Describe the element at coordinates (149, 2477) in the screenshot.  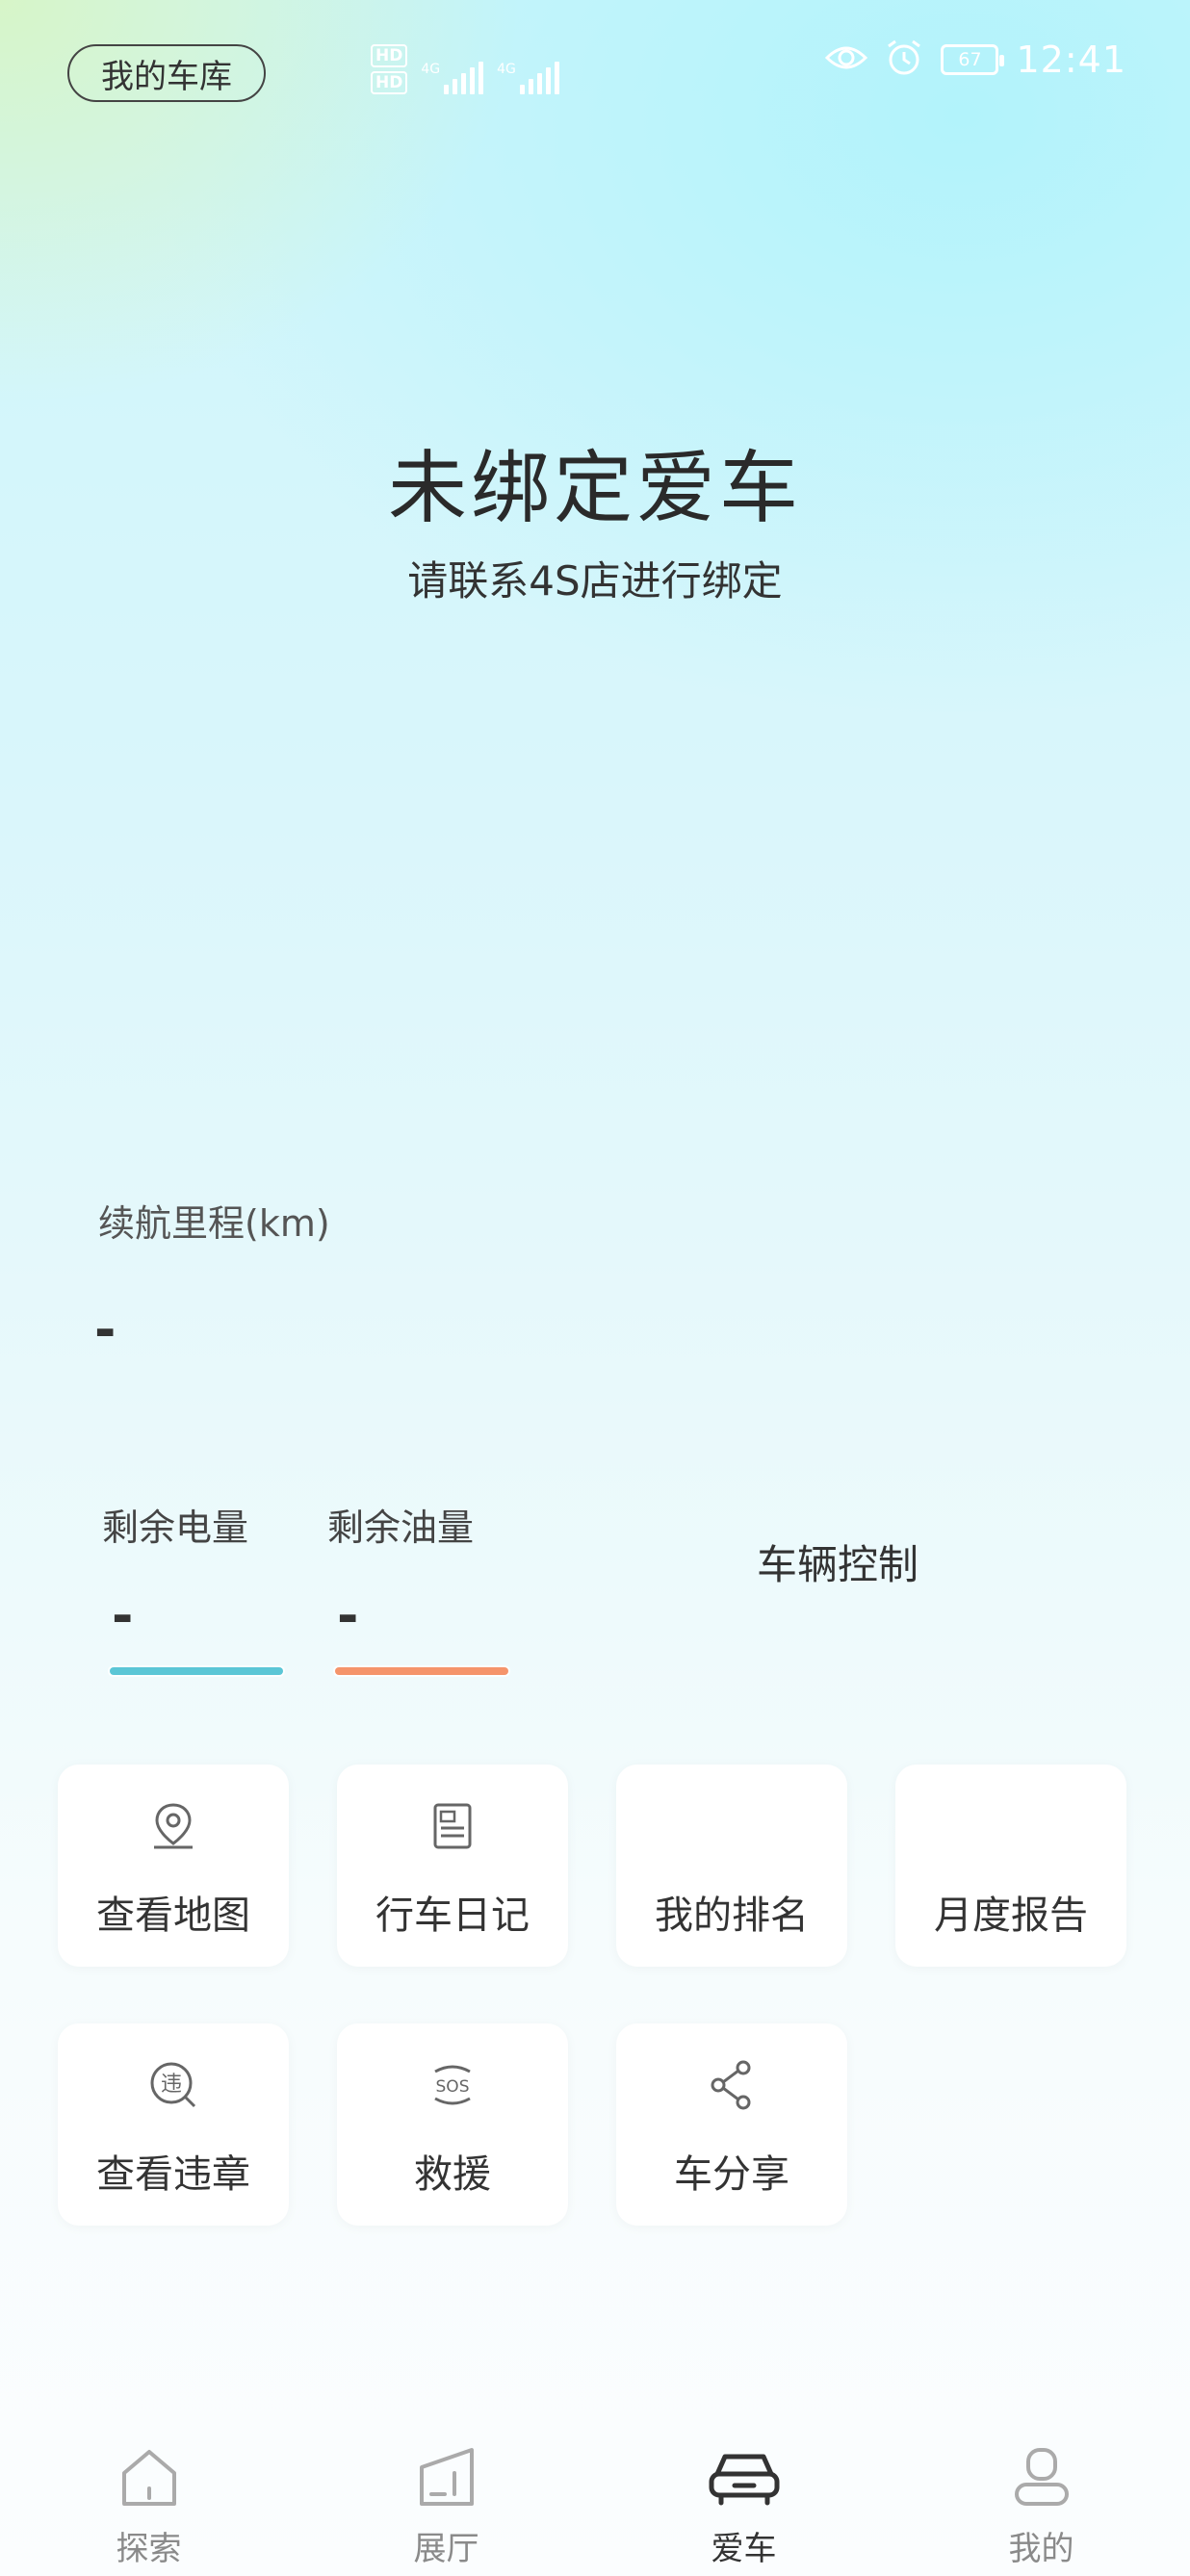
I see `home-icon` at that location.